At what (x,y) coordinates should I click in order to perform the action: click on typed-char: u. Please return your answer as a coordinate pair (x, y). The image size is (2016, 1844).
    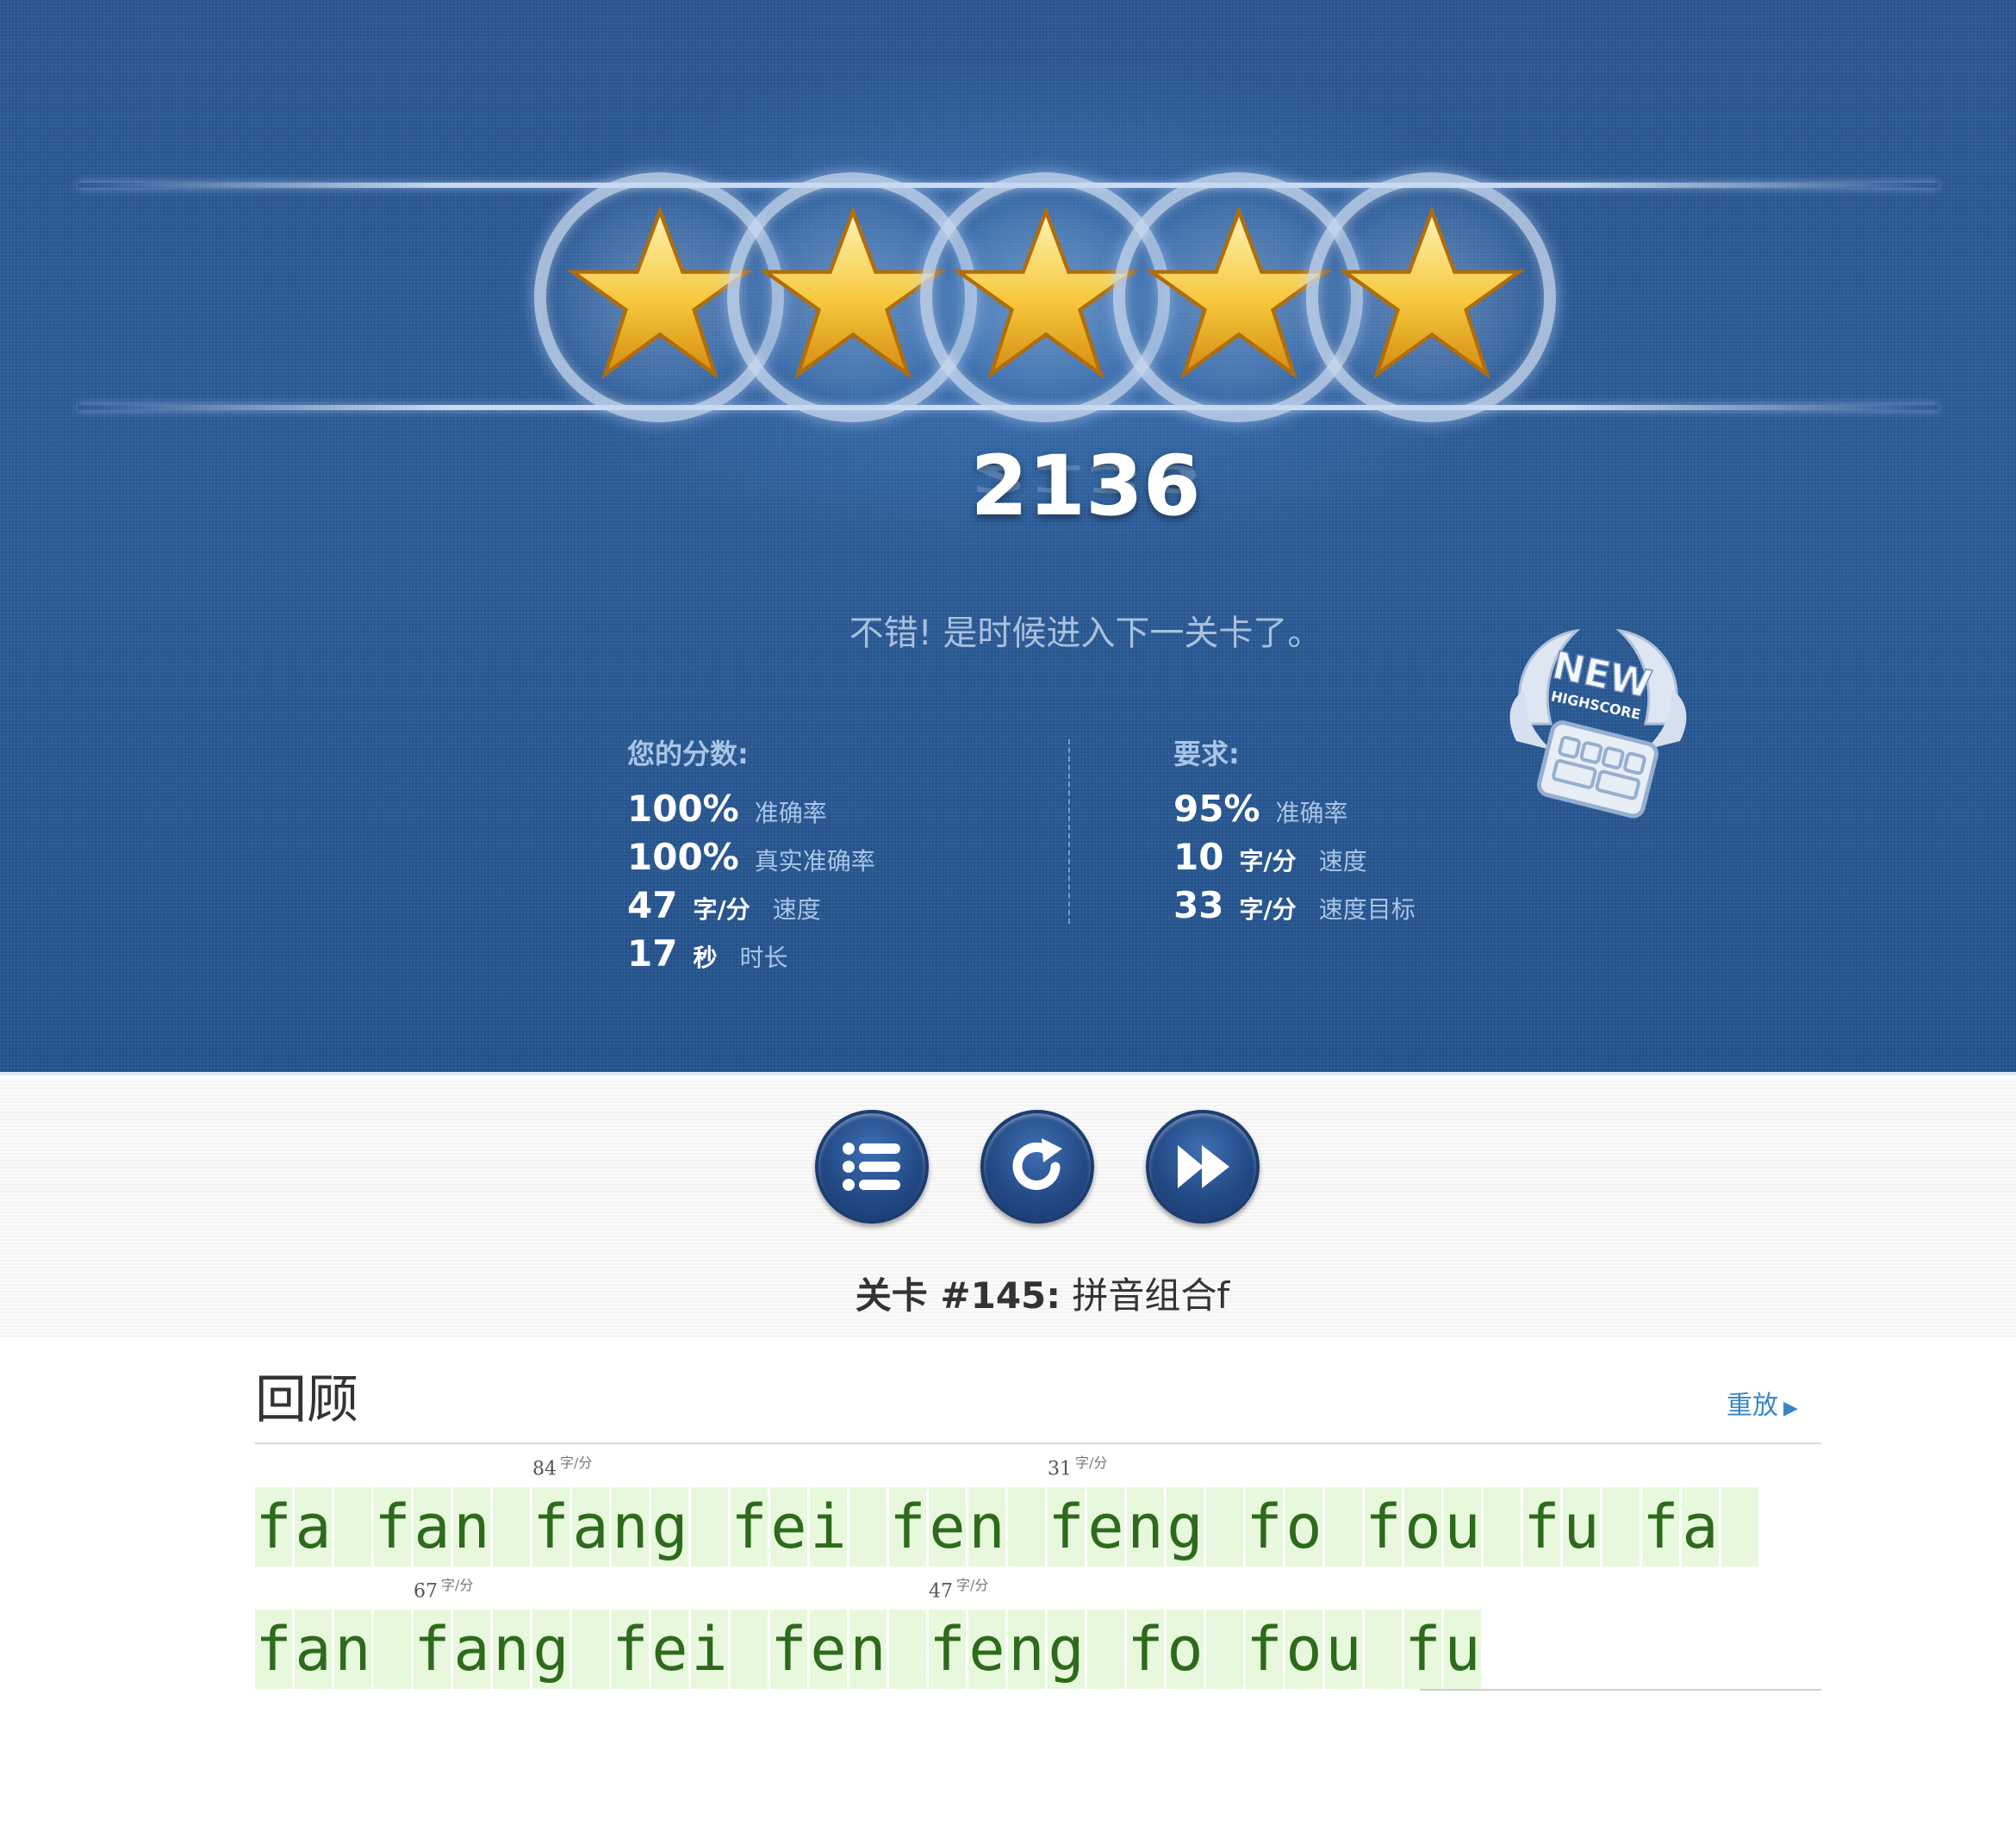
    Looking at the image, I should click on (1343, 1649).